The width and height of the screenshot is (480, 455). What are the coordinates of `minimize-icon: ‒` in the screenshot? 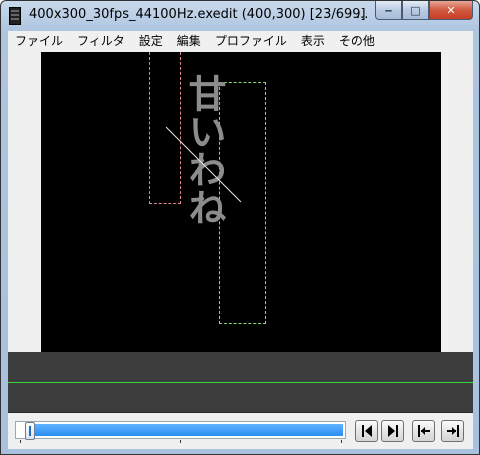 It's located at (388, 10).